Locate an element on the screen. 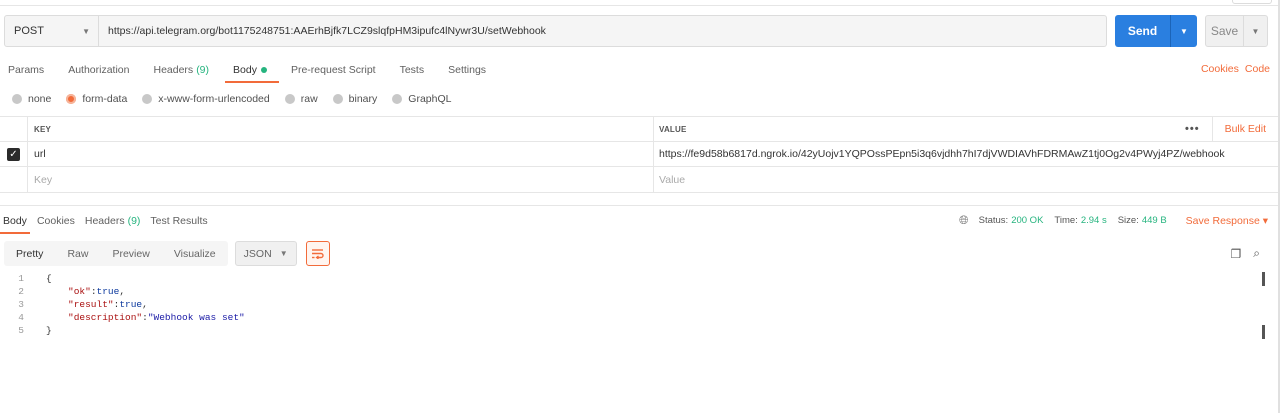  tab-prerequest-script: Pre-request Script is located at coordinates (333, 70).